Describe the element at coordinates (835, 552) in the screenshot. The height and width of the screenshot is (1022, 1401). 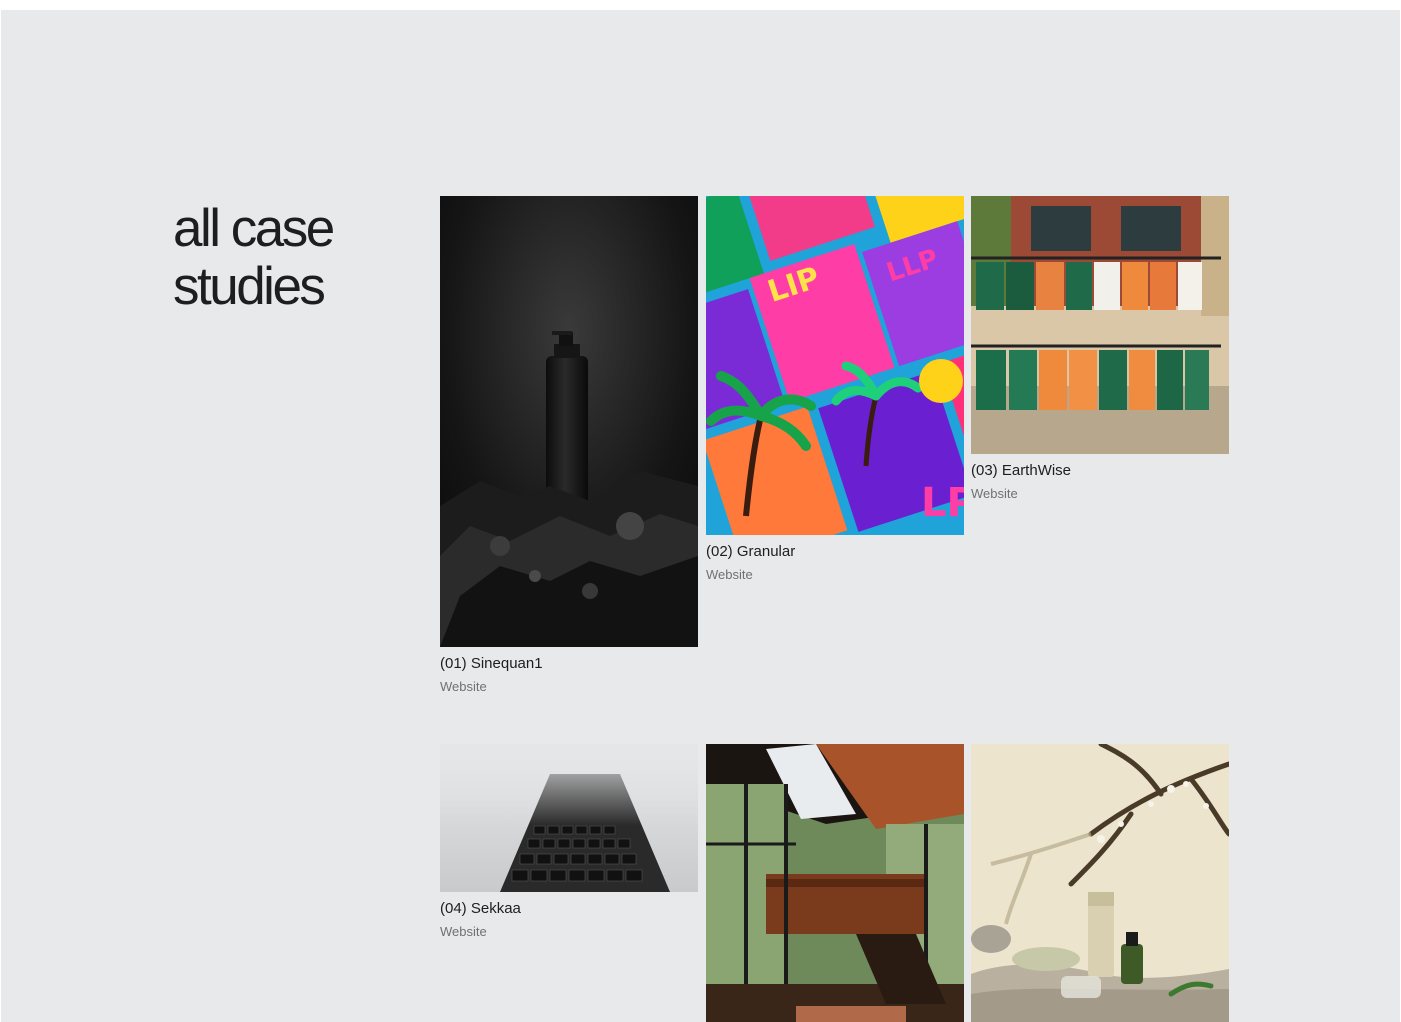
I see `case-study-title: (02) Granular` at that location.